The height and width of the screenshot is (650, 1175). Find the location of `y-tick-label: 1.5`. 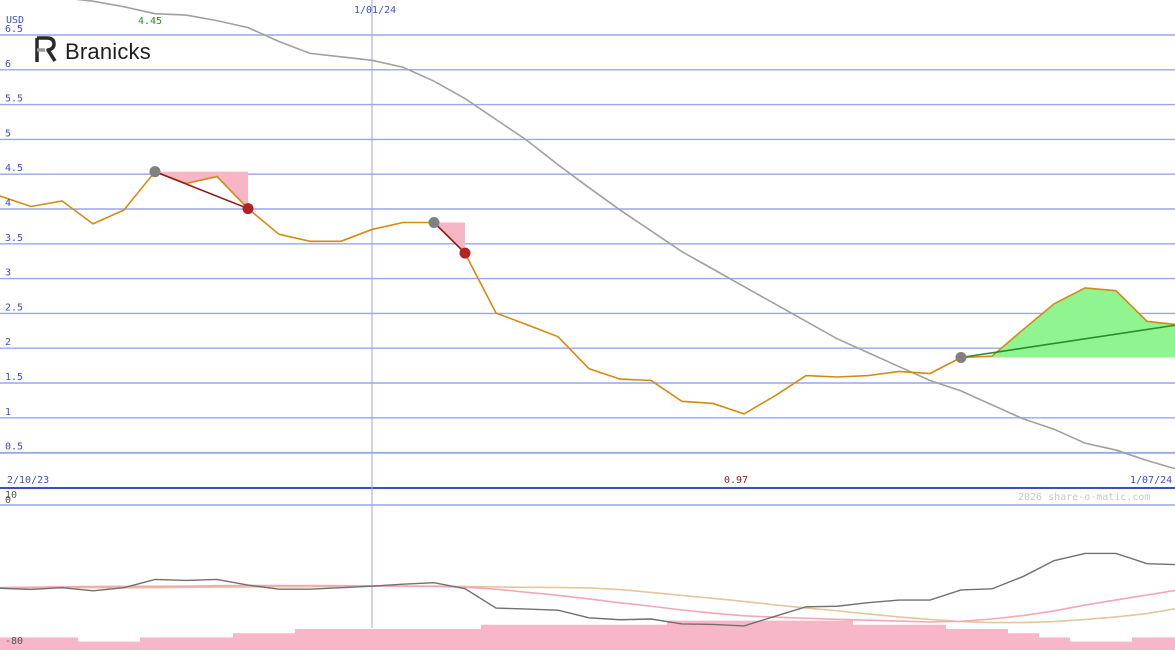

y-tick-label: 1.5 is located at coordinates (14, 377).